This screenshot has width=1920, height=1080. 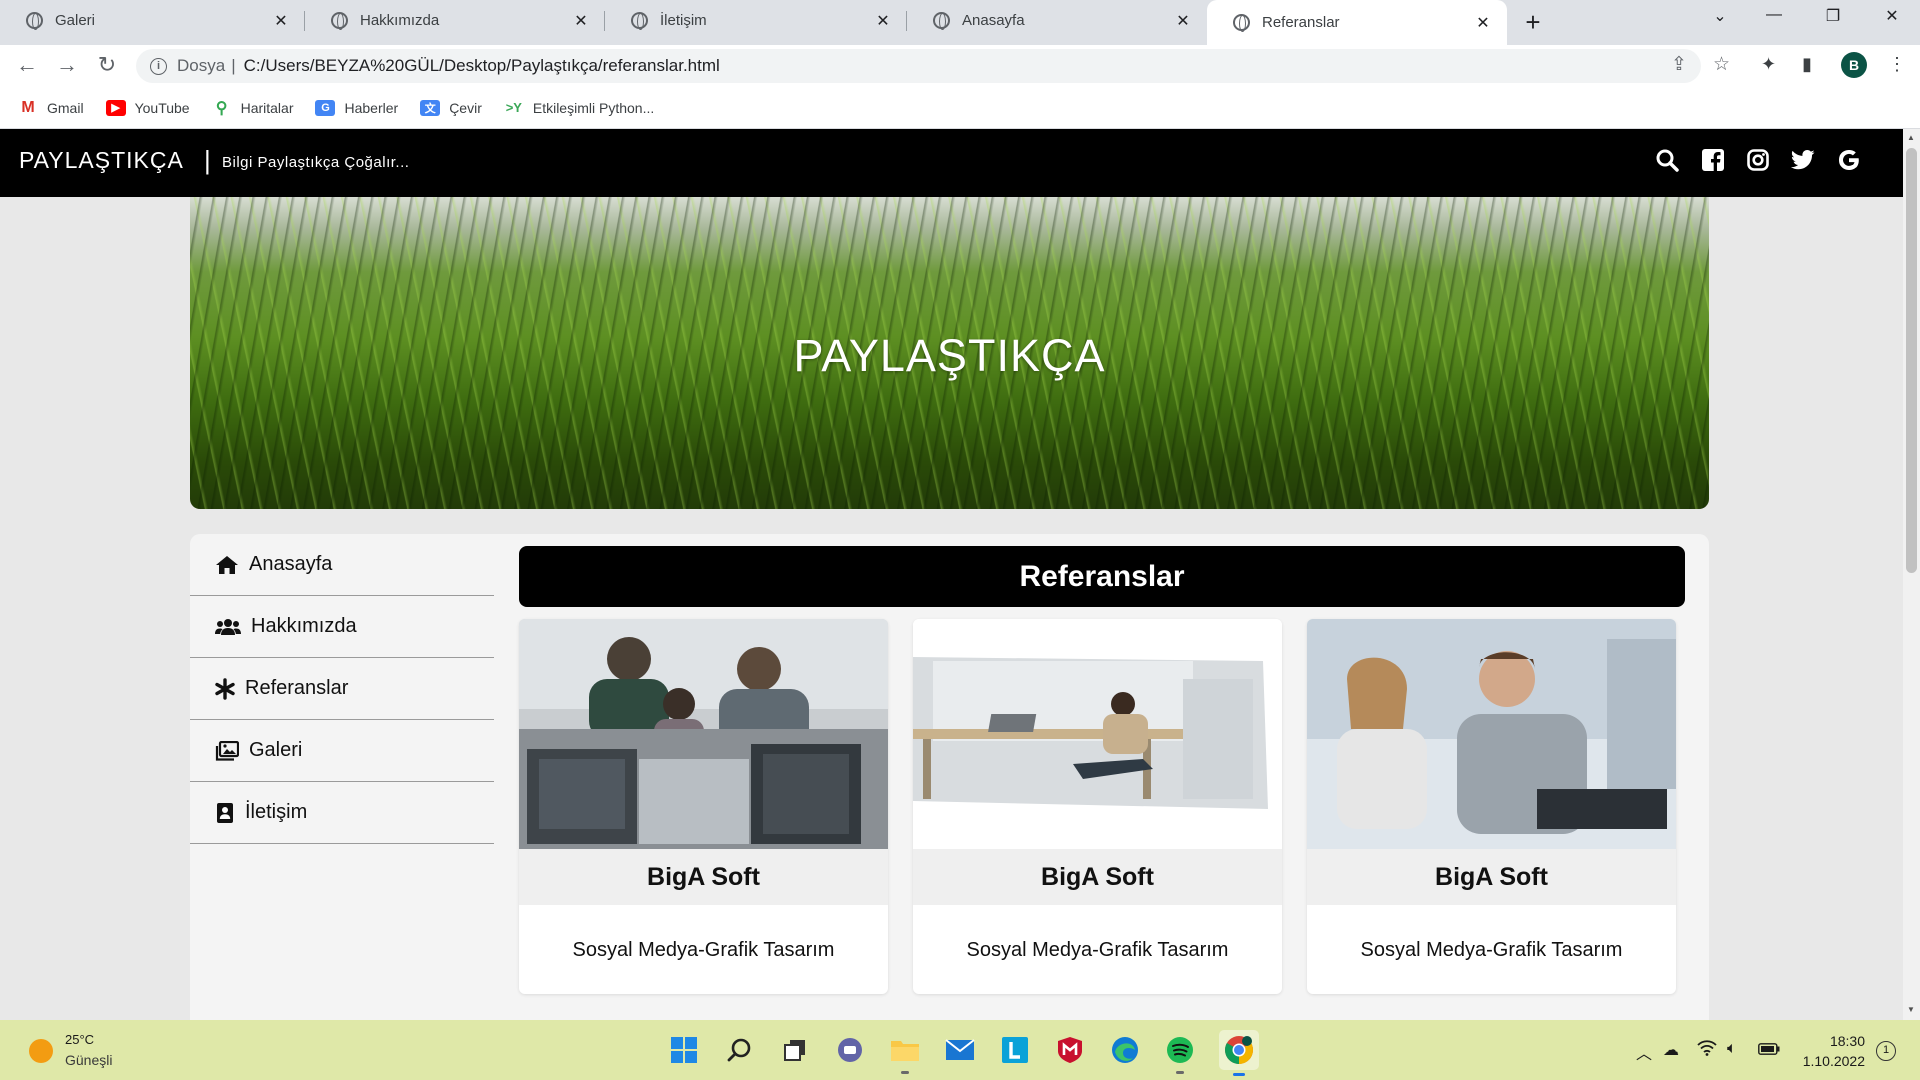 What do you see at coordinates (1911, 1009) in the screenshot?
I see `scroll-down-icon: ▼` at bounding box center [1911, 1009].